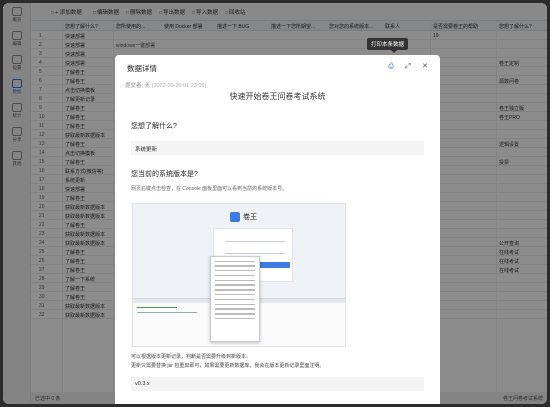 The height and width of the screenshot is (407, 550). What do you see at coordinates (277, 148) in the screenshot?
I see `answer-1: 系统更新` at bounding box center [277, 148].